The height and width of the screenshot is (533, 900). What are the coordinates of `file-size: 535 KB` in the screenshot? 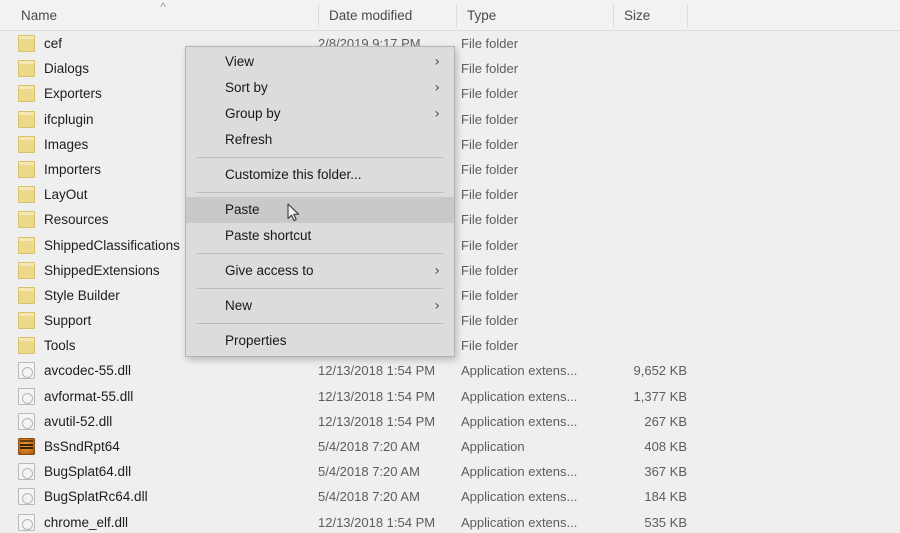 It's located at (665, 522).